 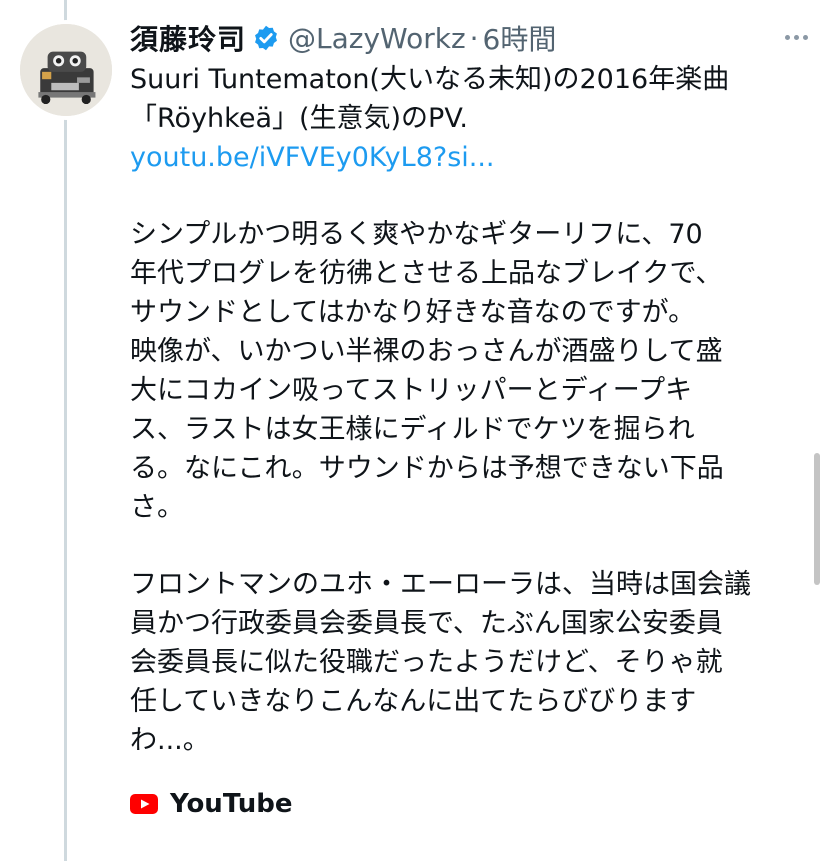 I want to click on link-card-source: YouTube, so click(x=466, y=804).